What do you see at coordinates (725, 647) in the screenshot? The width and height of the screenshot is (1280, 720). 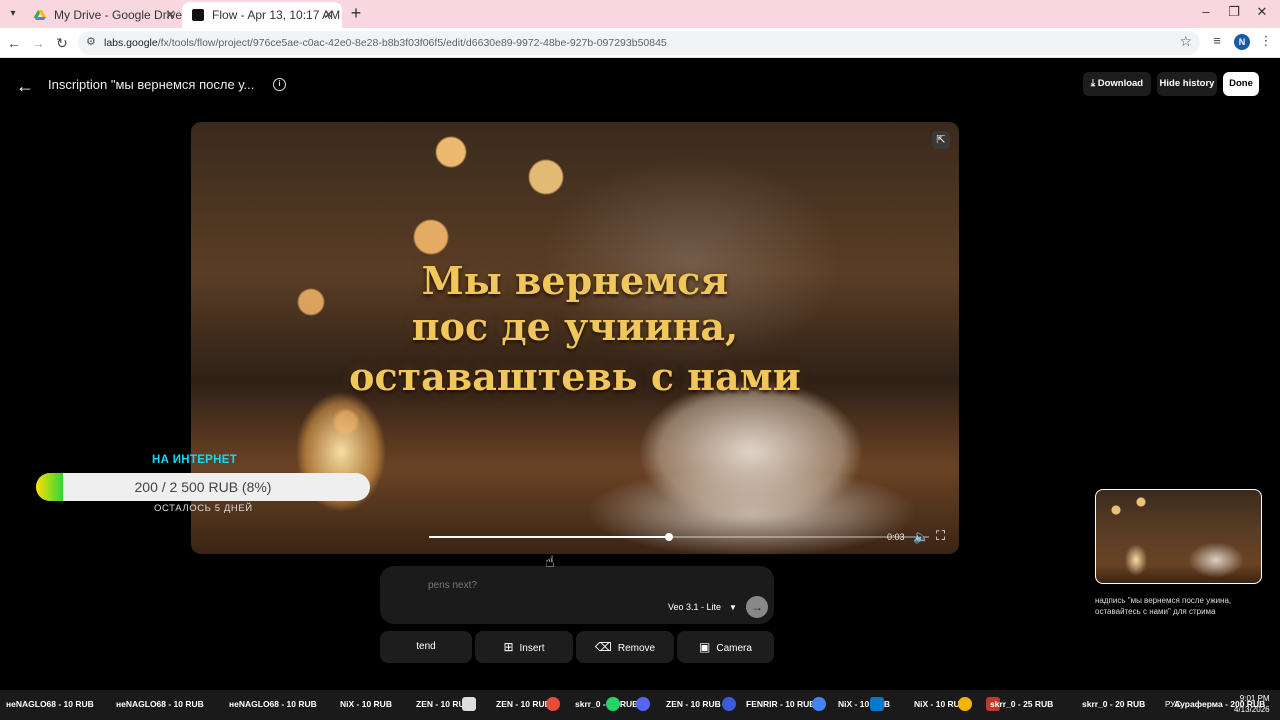 I see `camera-button: ▣ Camera` at bounding box center [725, 647].